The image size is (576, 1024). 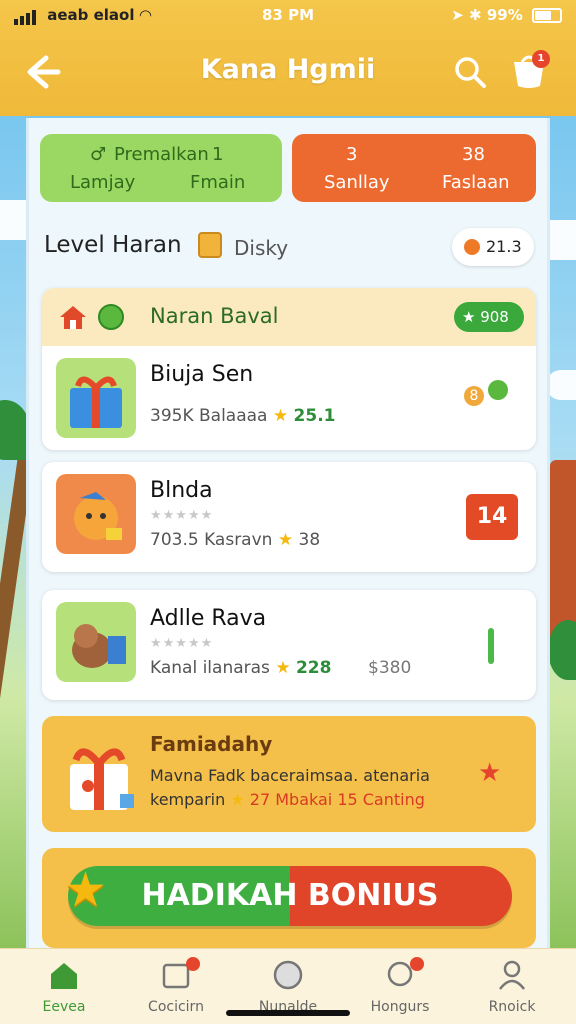 What do you see at coordinates (492, 517) in the screenshot?
I see `item-count-badge: 14` at bounding box center [492, 517].